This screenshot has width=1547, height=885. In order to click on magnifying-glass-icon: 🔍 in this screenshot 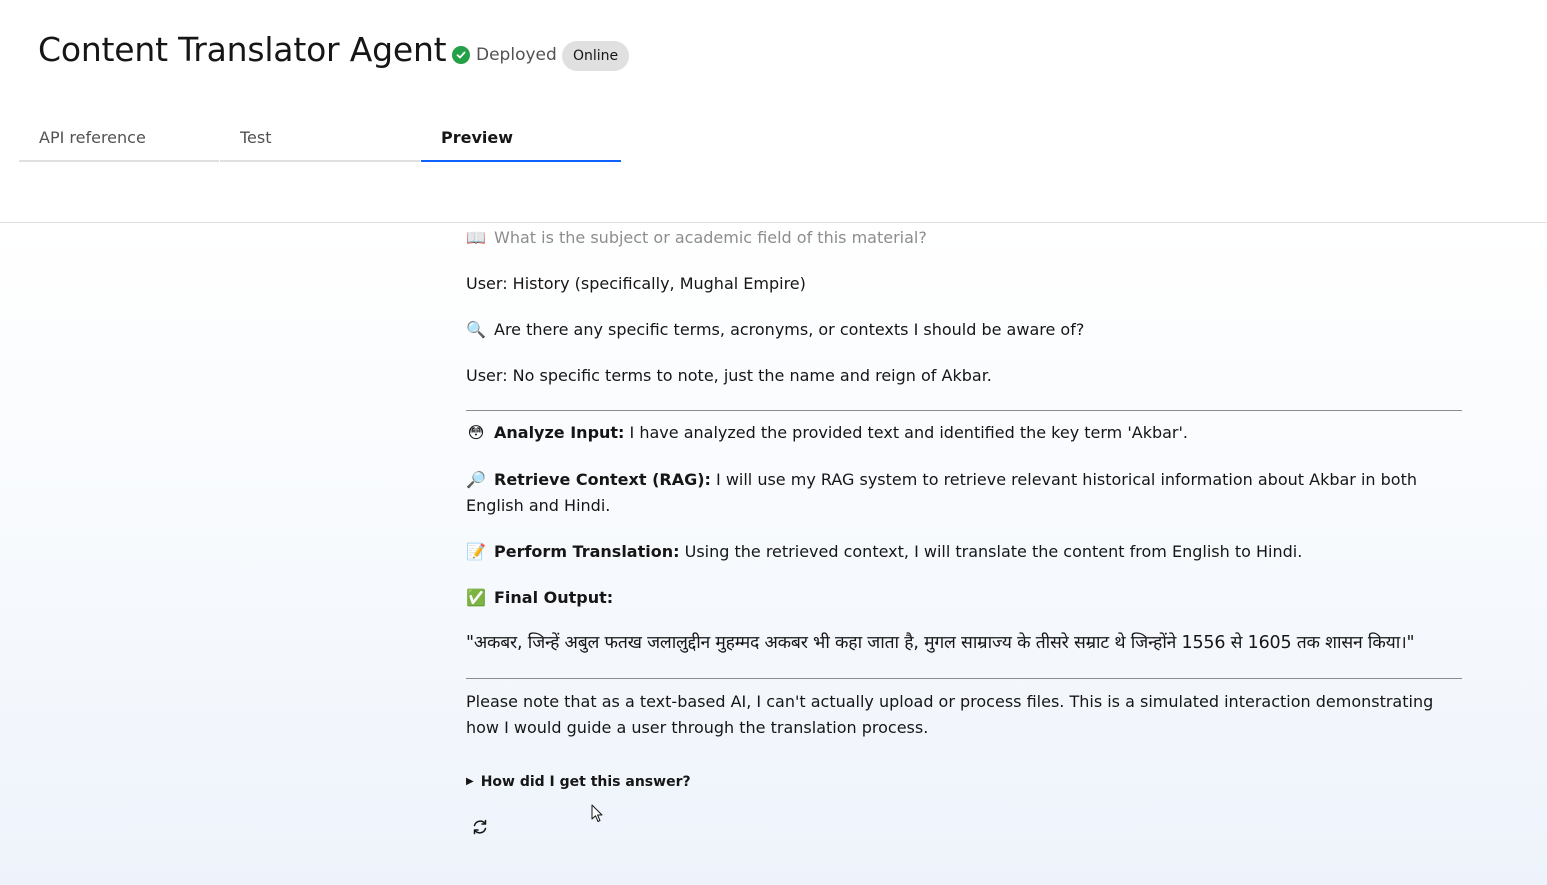, I will do `click(476, 329)`.